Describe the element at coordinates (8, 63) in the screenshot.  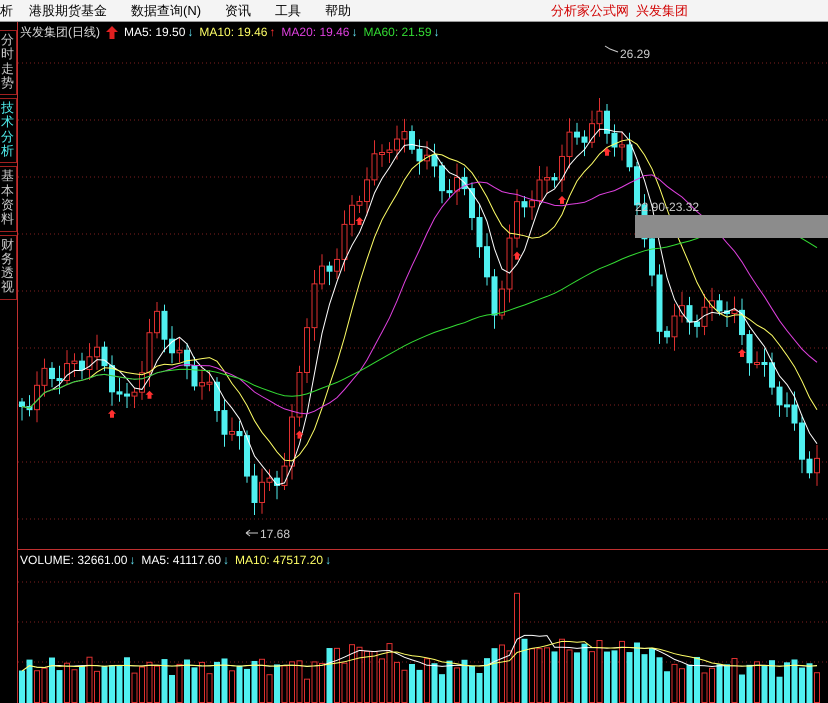
I see `side-tab: 分时走势` at that location.